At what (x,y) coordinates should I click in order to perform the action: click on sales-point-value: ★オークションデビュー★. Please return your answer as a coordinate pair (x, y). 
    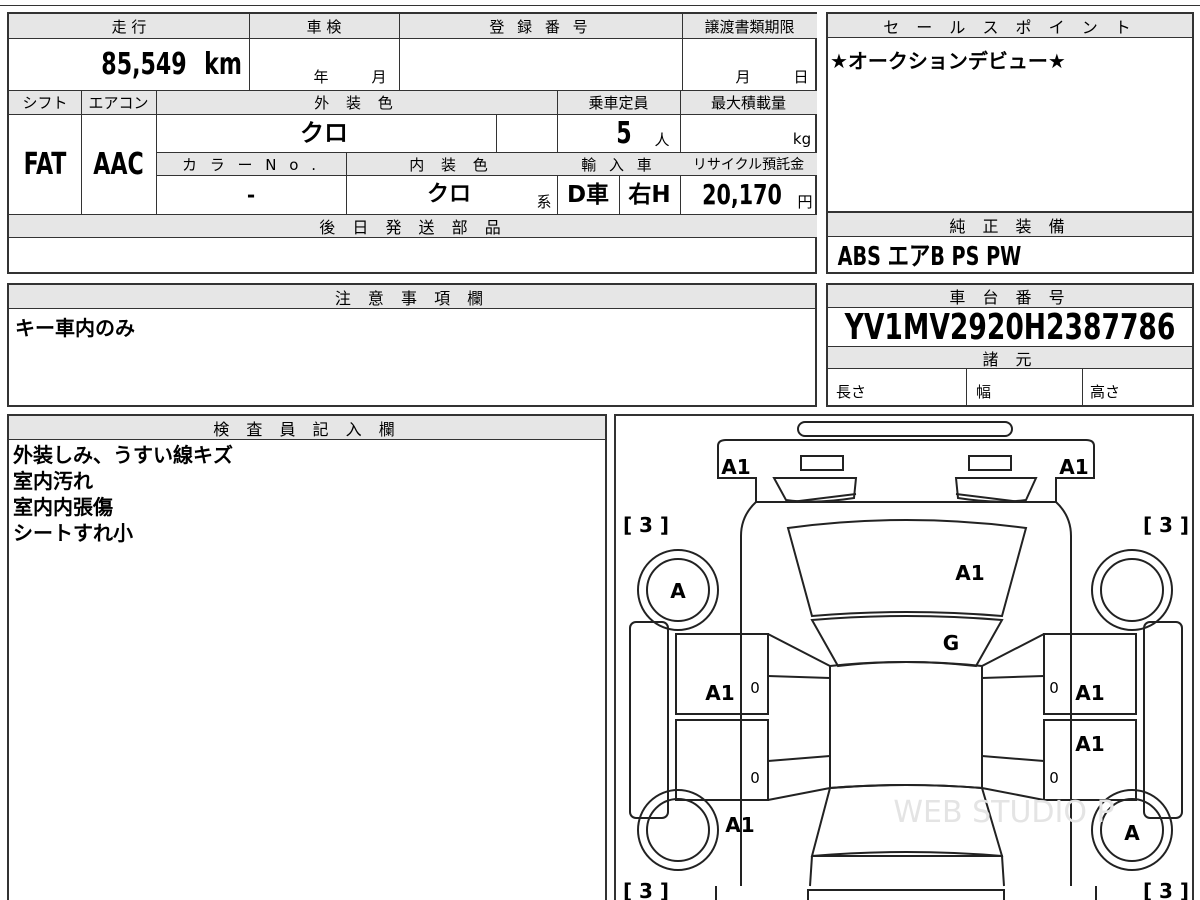
    Looking at the image, I should click on (948, 61).